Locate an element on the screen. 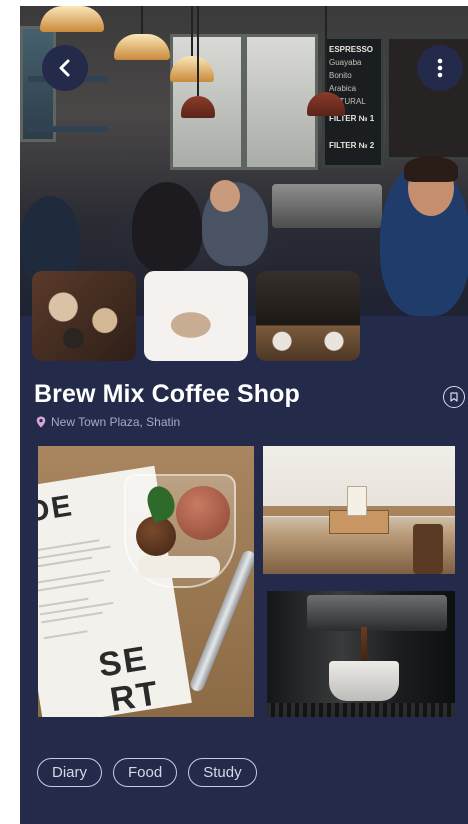 The width and height of the screenshot is (468, 824). chalk-text: Bonito is located at coordinates (340, 75).